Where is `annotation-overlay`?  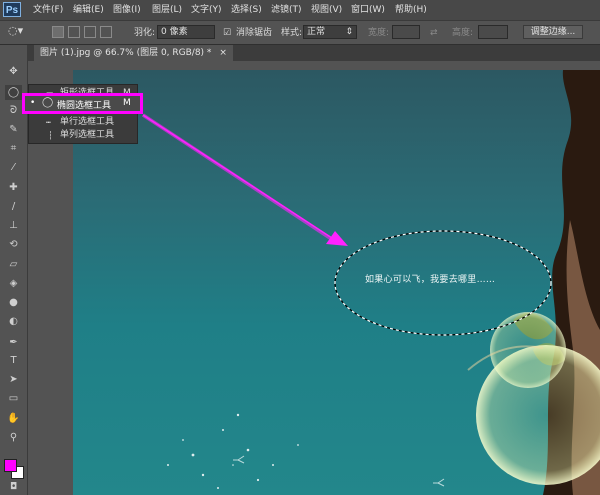 annotation-overlay is located at coordinates (245, 179).